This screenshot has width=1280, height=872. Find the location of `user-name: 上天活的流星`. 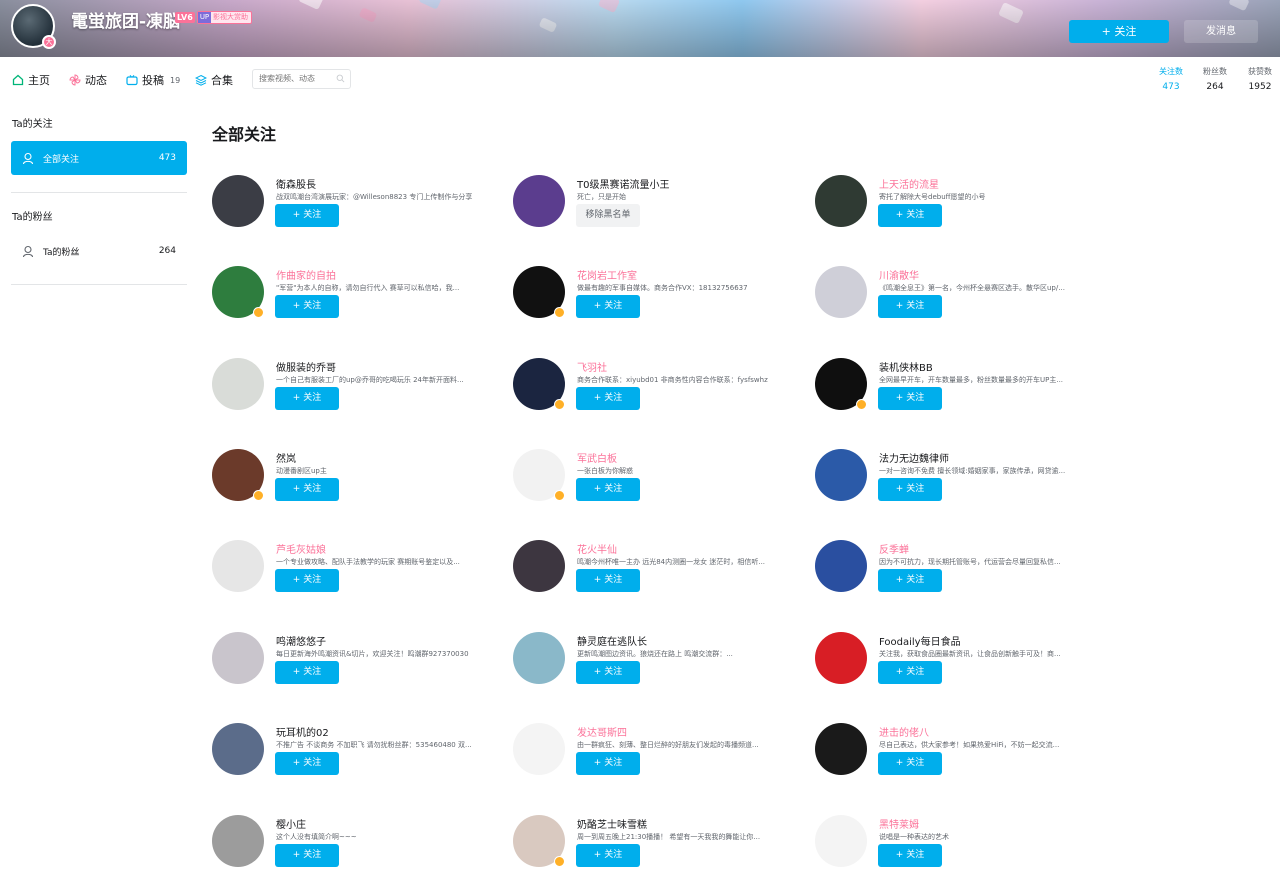

user-name: 上天活的流星 is located at coordinates (909, 183).